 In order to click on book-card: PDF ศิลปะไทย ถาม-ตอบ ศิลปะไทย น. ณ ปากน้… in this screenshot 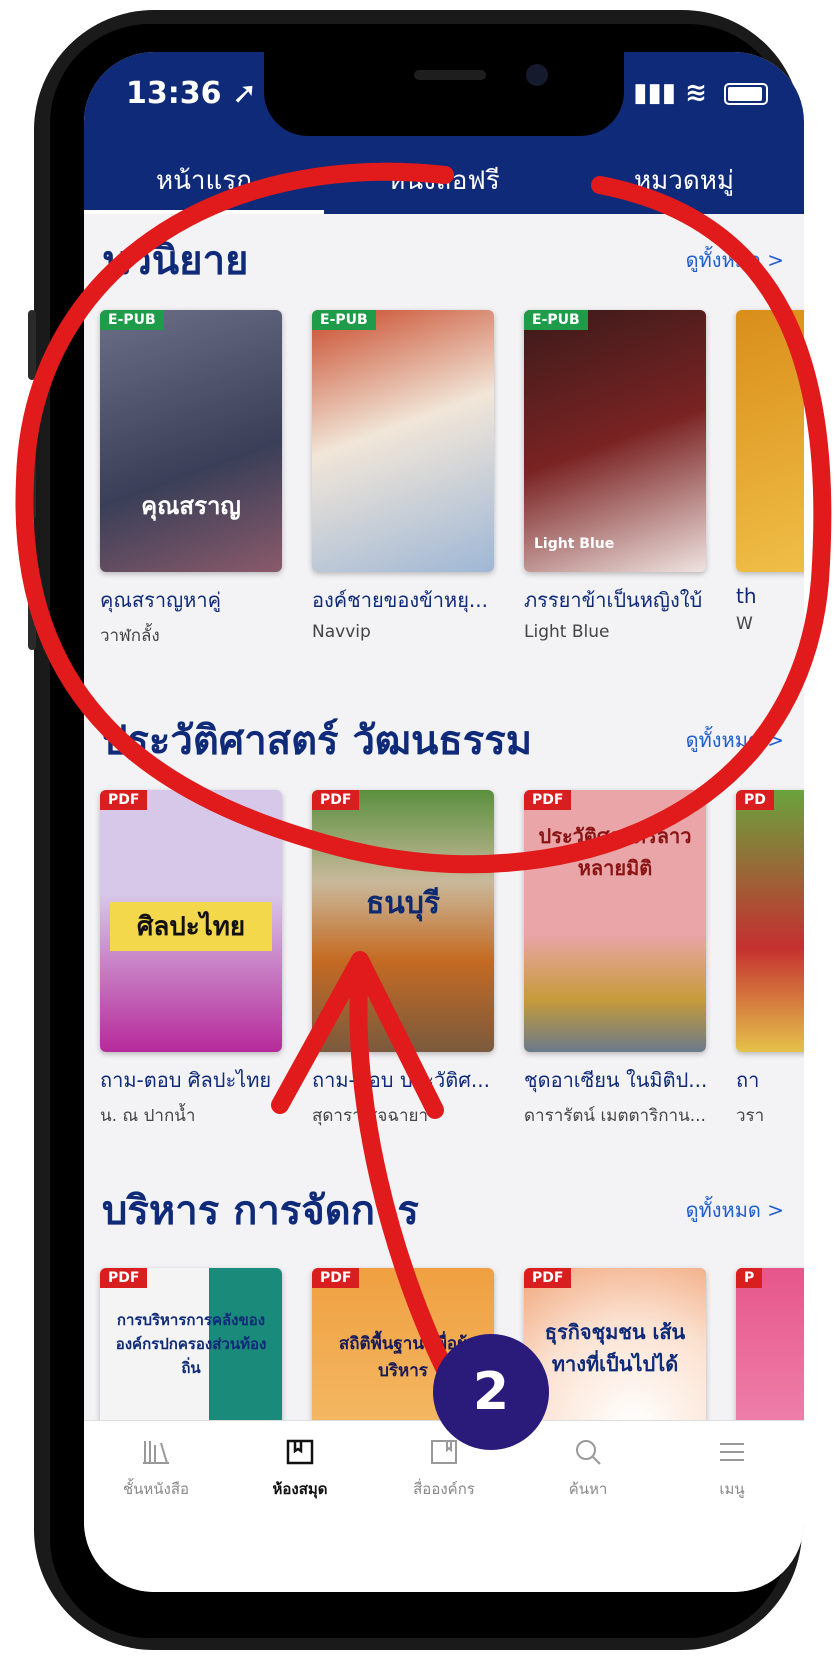, I will do `click(191, 959)`.